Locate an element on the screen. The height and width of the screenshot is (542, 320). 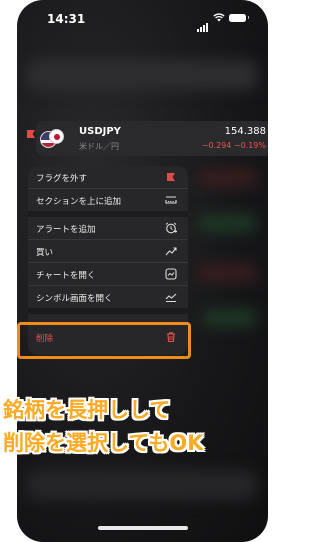
caption-line-1: 銘柄を長押しして is located at coordinates (87, 410).